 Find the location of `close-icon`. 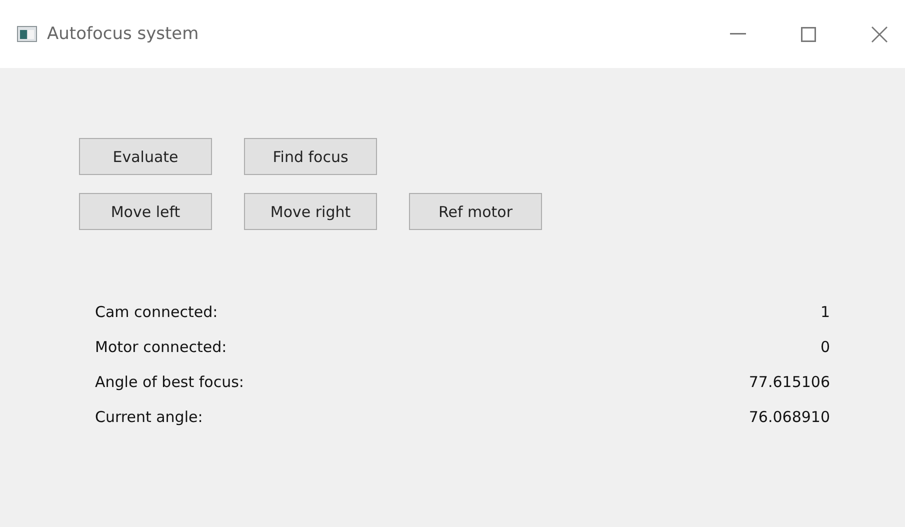

close-icon is located at coordinates (879, 34).